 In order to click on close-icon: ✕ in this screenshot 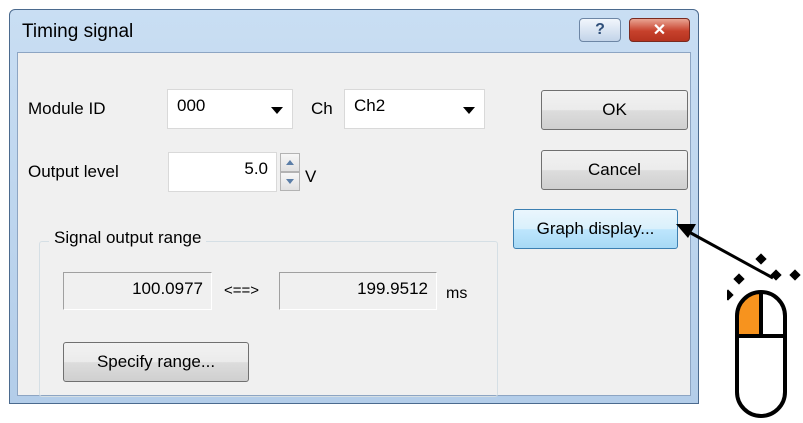, I will do `click(659, 30)`.